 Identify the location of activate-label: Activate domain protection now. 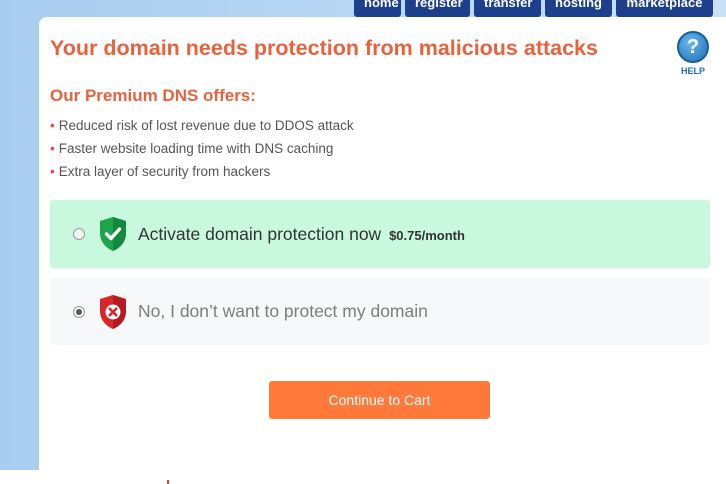
(260, 233).